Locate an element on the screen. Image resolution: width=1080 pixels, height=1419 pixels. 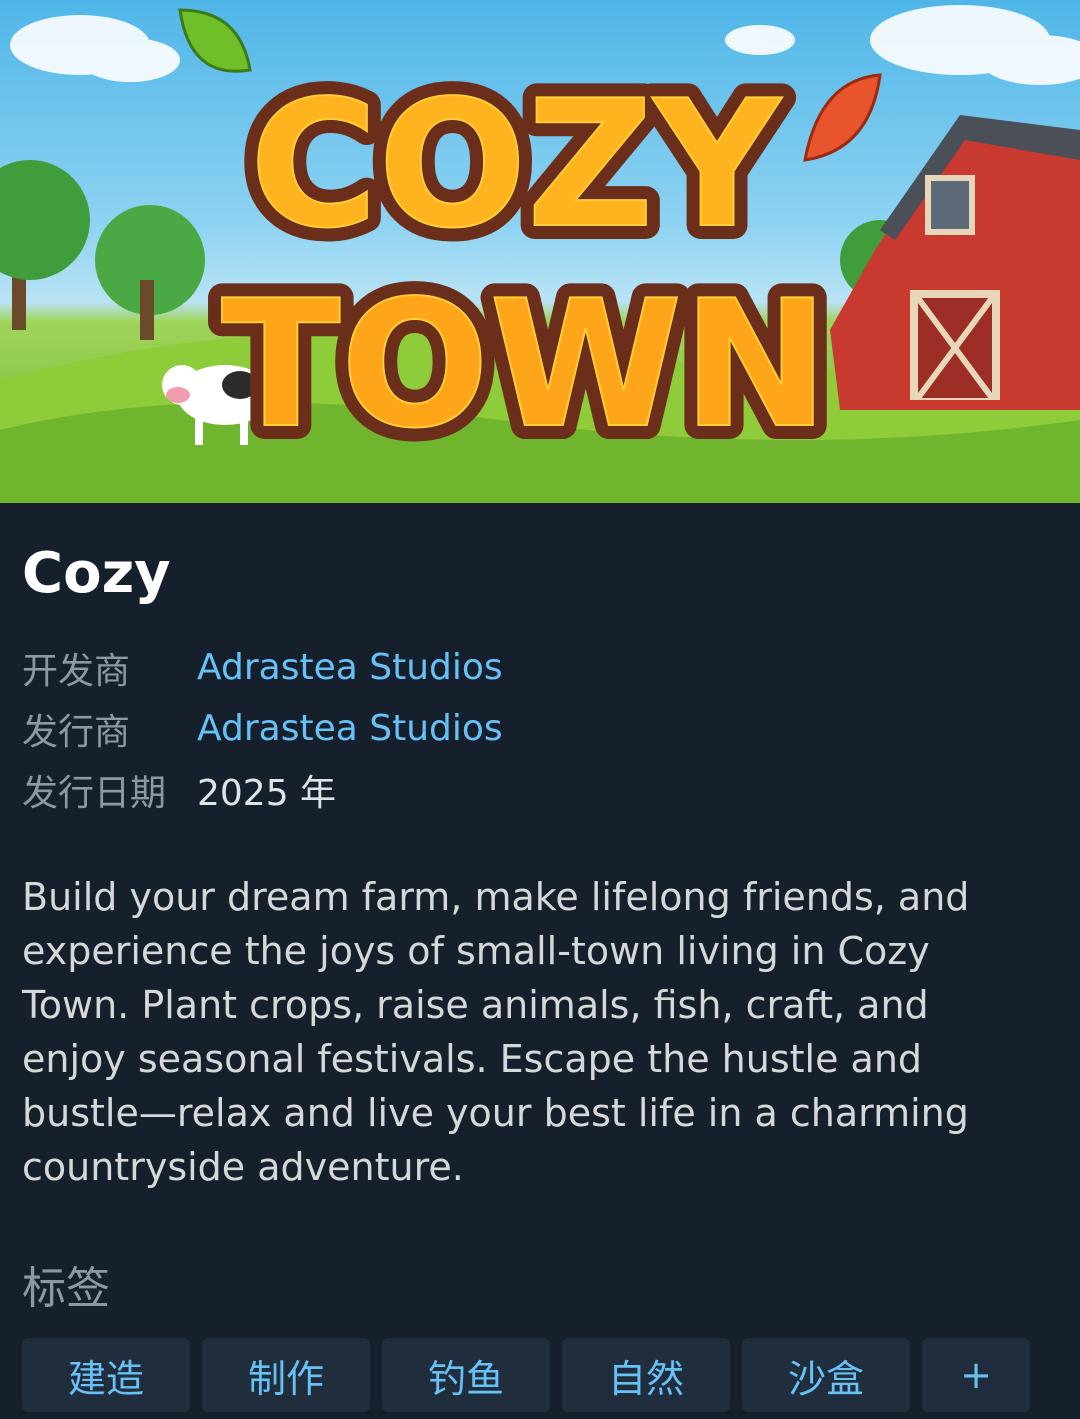
tag-list: 建造 制作 钓鱼 自然 沙盒 + is located at coordinates (540, 1375).